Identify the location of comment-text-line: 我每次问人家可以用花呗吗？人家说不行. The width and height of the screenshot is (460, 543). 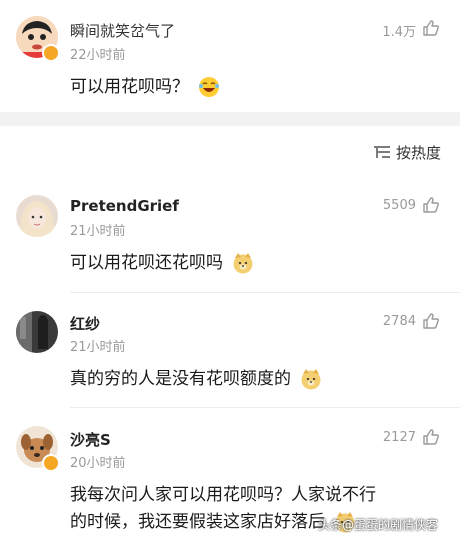
(223, 495).